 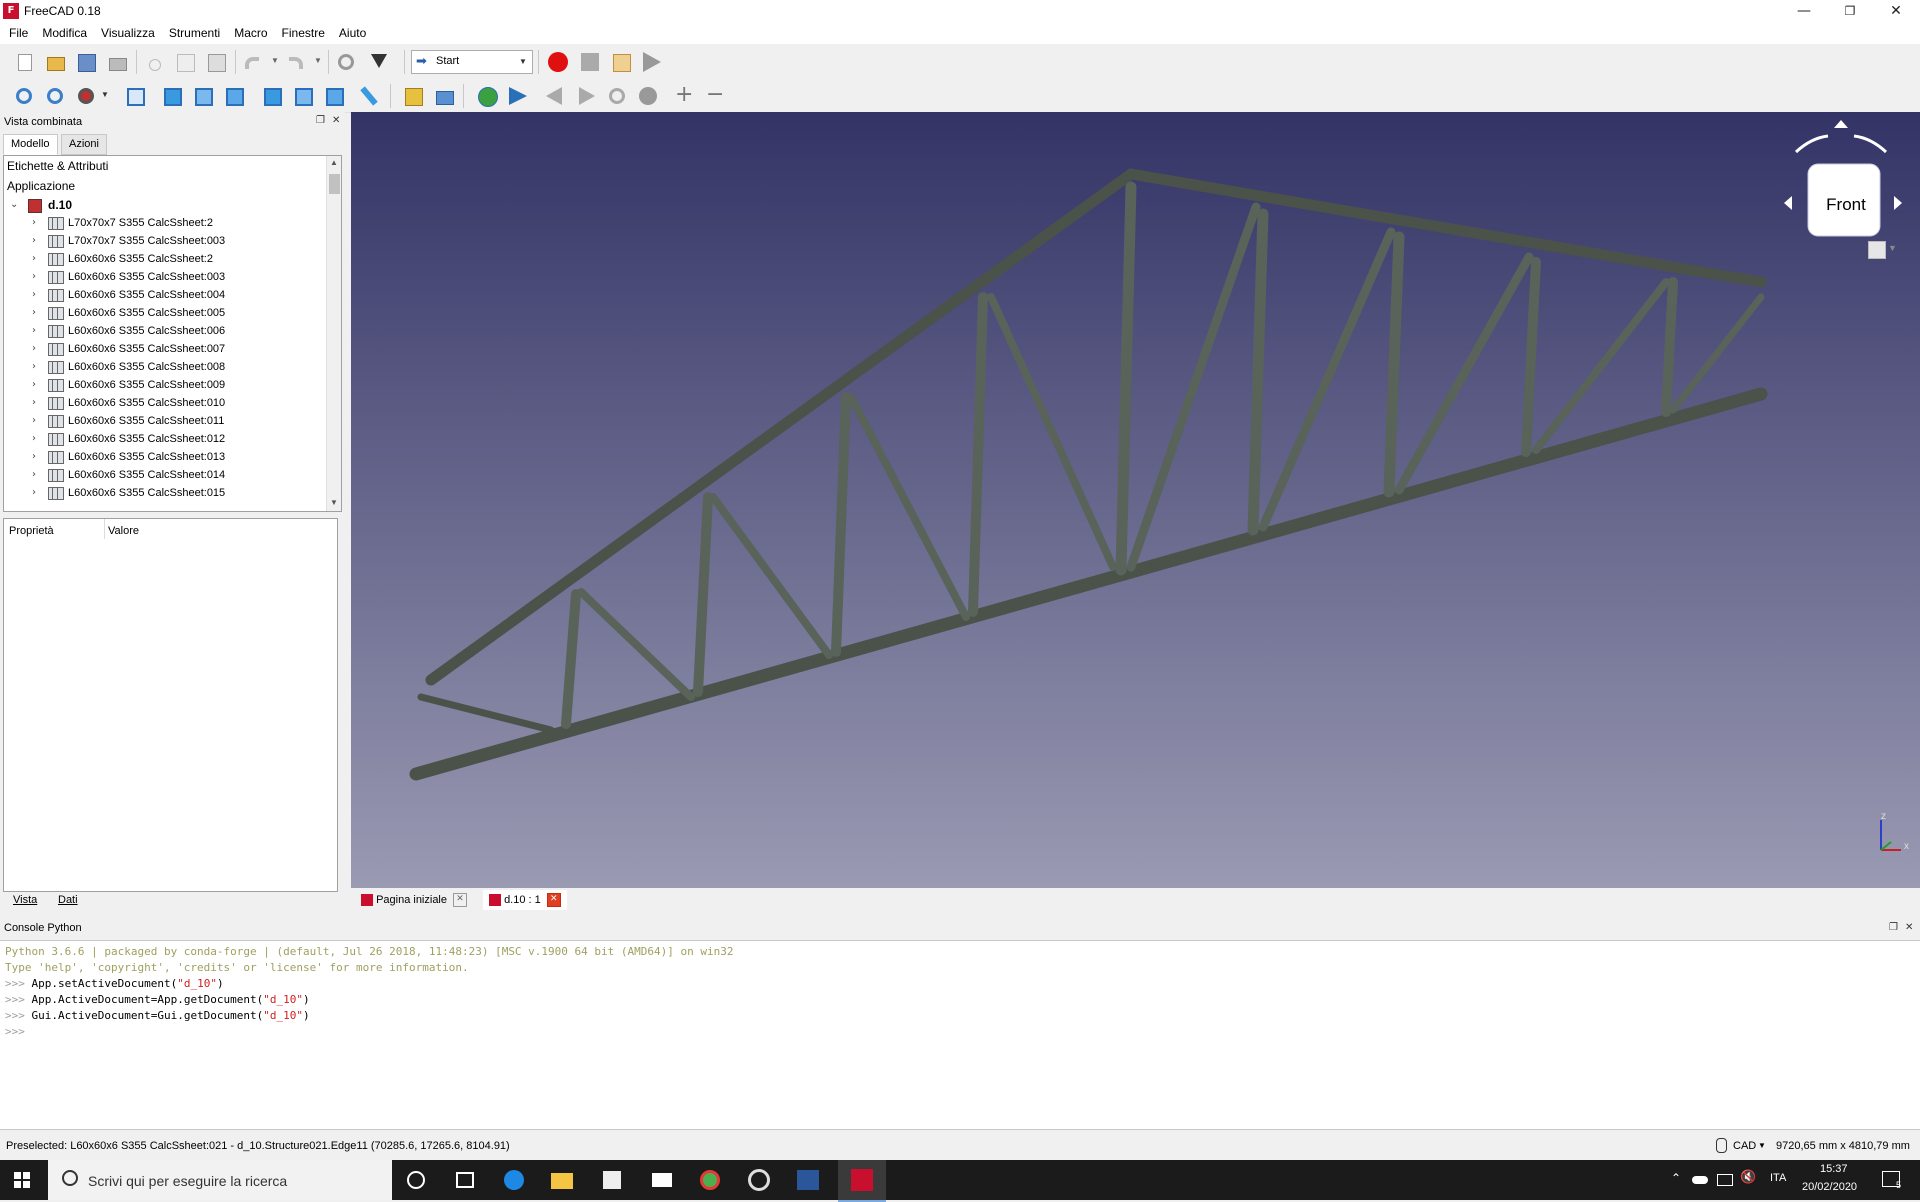 I want to click on navcube-menu-icon: ▼, so click(x=1892, y=248).